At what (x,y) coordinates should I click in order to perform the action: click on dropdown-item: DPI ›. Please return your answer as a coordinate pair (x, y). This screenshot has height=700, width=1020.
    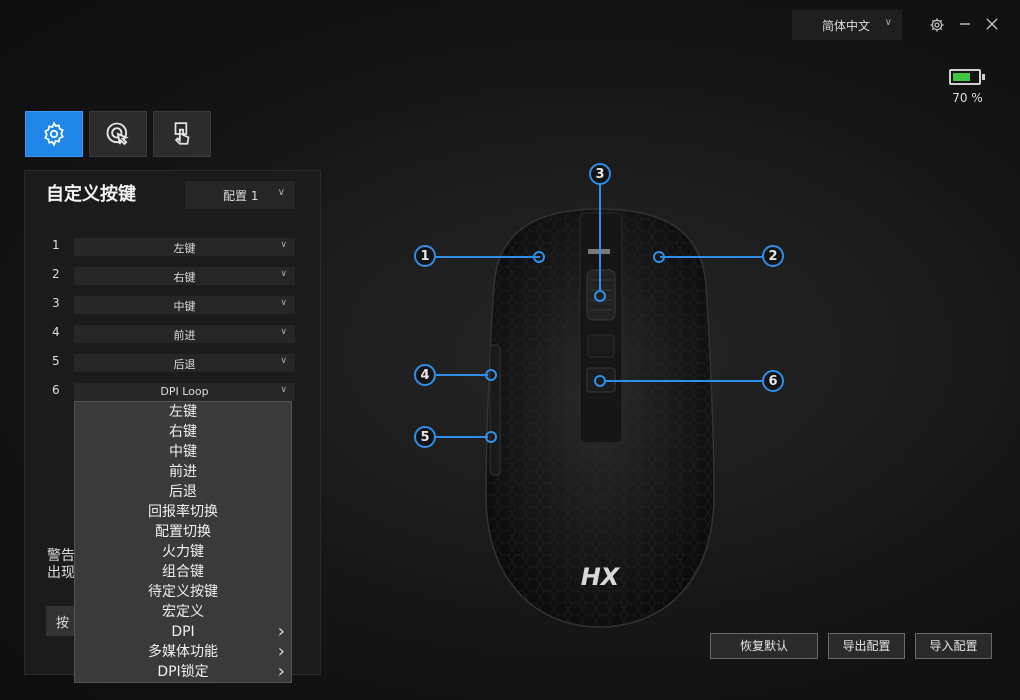
    Looking at the image, I should click on (183, 632).